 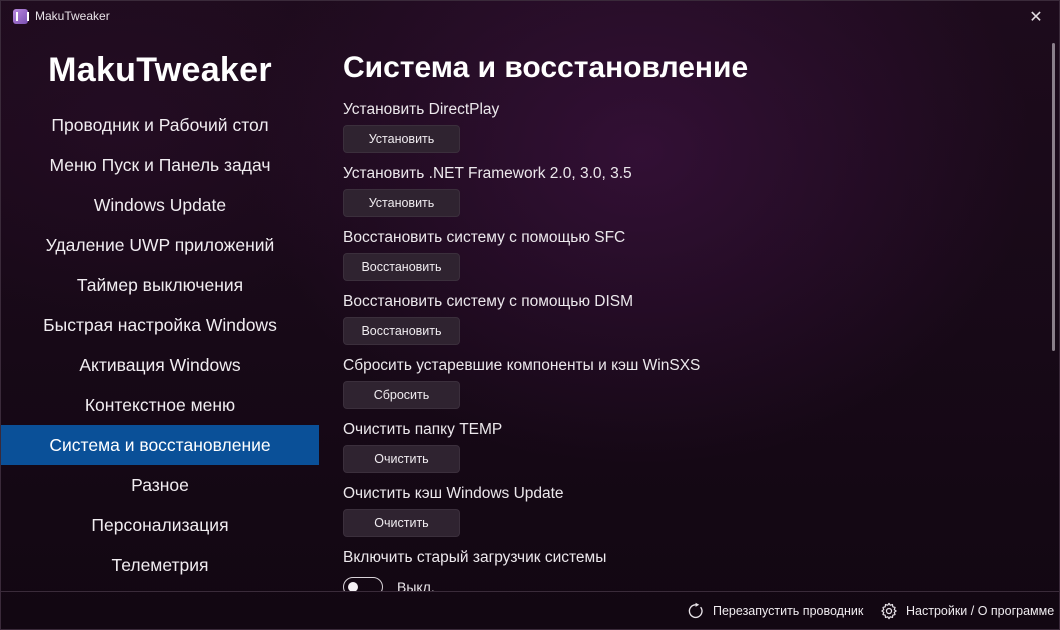 What do you see at coordinates (1053, 197) in the screenshot?
I see `main-scrollbar` at bounding box center [1053, 197].